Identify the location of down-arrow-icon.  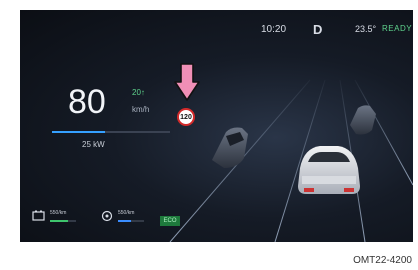
(187, 82).